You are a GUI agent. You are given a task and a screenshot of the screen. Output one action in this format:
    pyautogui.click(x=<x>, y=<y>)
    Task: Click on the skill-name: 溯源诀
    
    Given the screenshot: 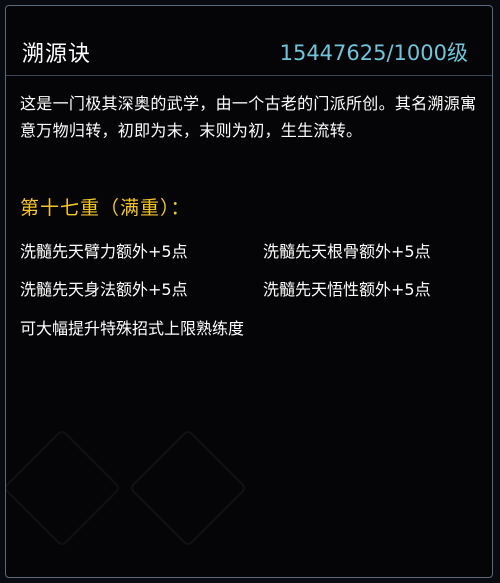 What is the action you would take?
    pyautogui.click(x=57, y=54)
    